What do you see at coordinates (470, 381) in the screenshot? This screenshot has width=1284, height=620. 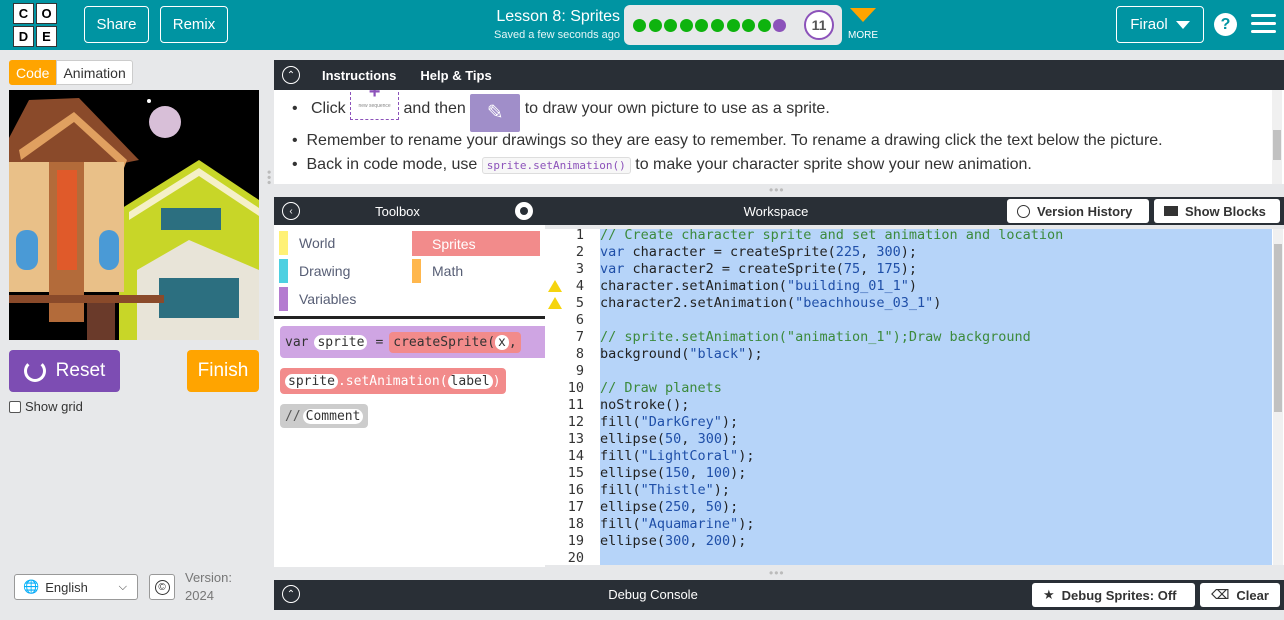 I see `label-arg-slot: label` at bounding box center [470, 381].